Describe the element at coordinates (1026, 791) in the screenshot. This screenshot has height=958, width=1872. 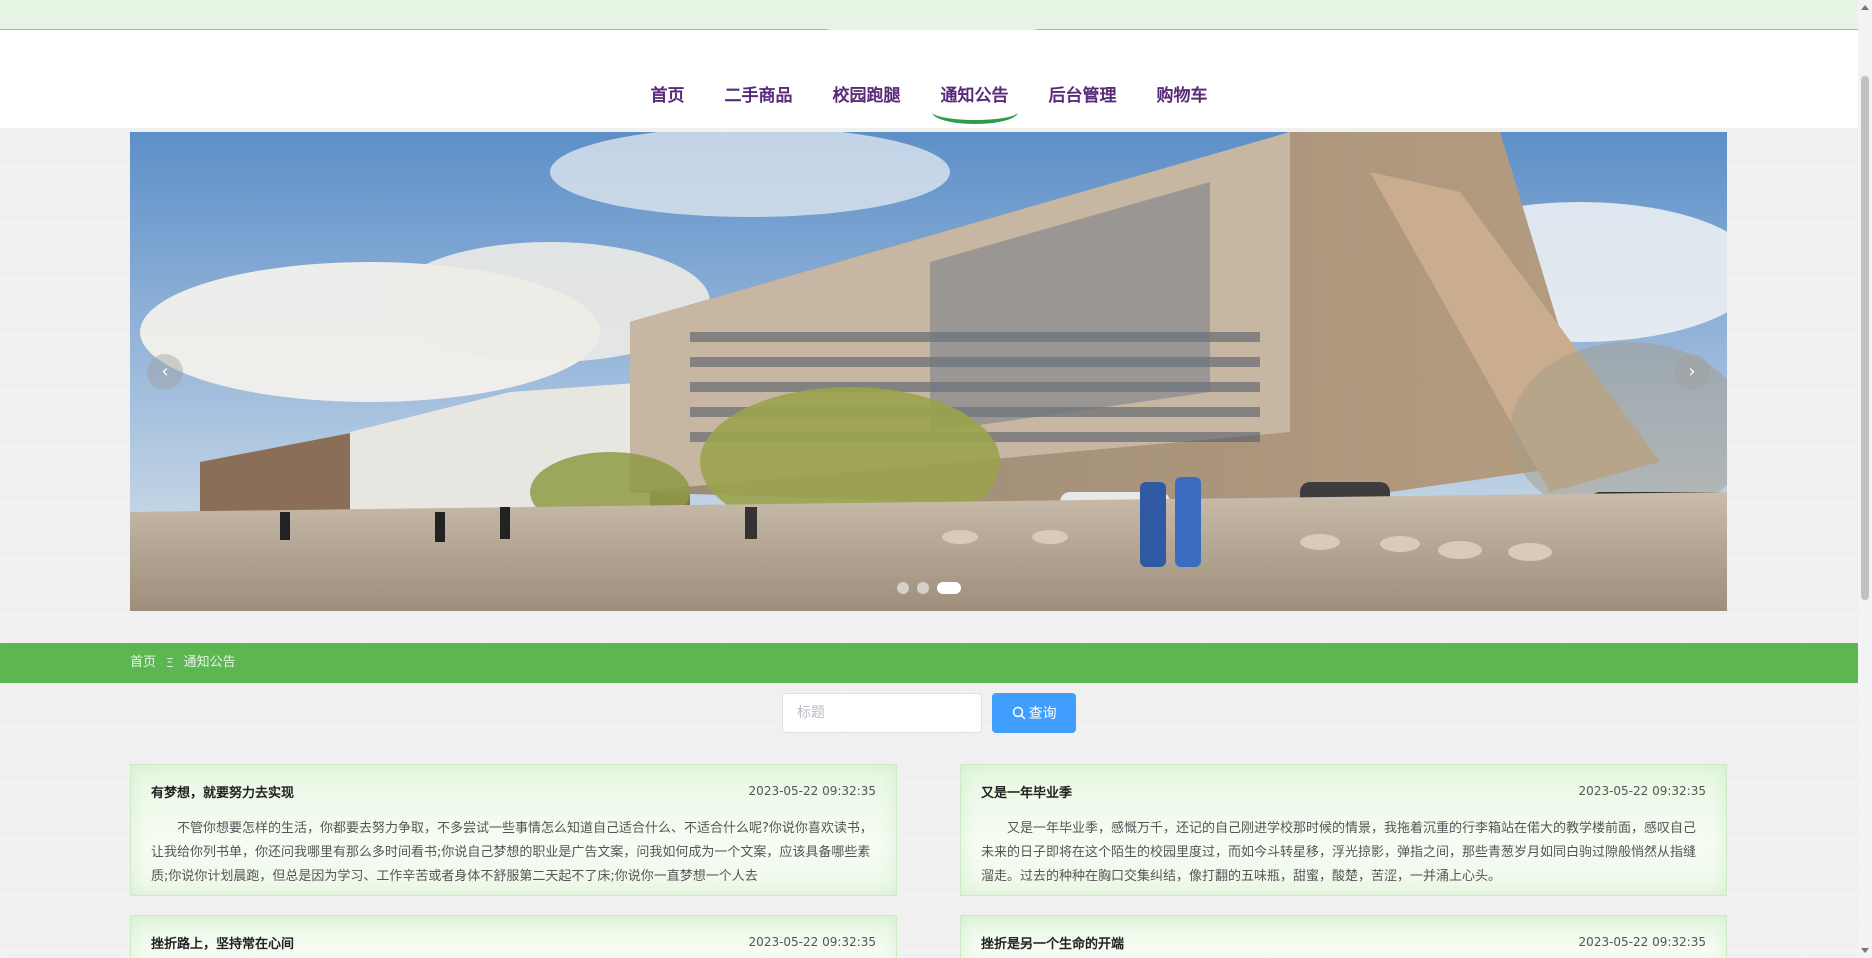
I see `notice-title: 又是一年毕业季` at that location.